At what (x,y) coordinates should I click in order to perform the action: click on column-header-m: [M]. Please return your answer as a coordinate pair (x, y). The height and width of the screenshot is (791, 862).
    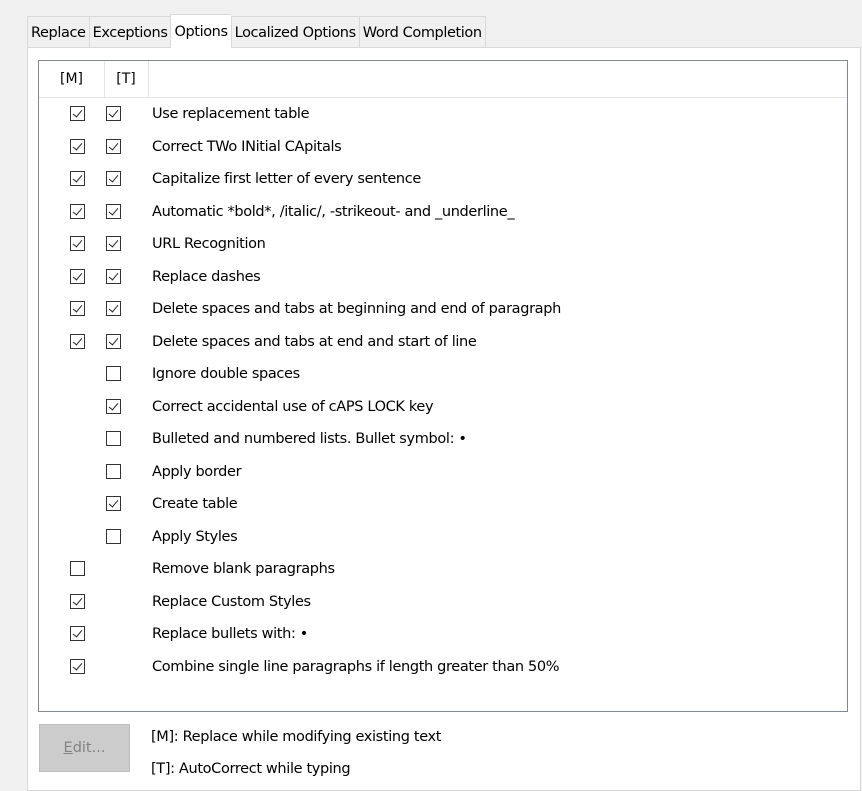
    Looking at the image, I should click on (72, 79).